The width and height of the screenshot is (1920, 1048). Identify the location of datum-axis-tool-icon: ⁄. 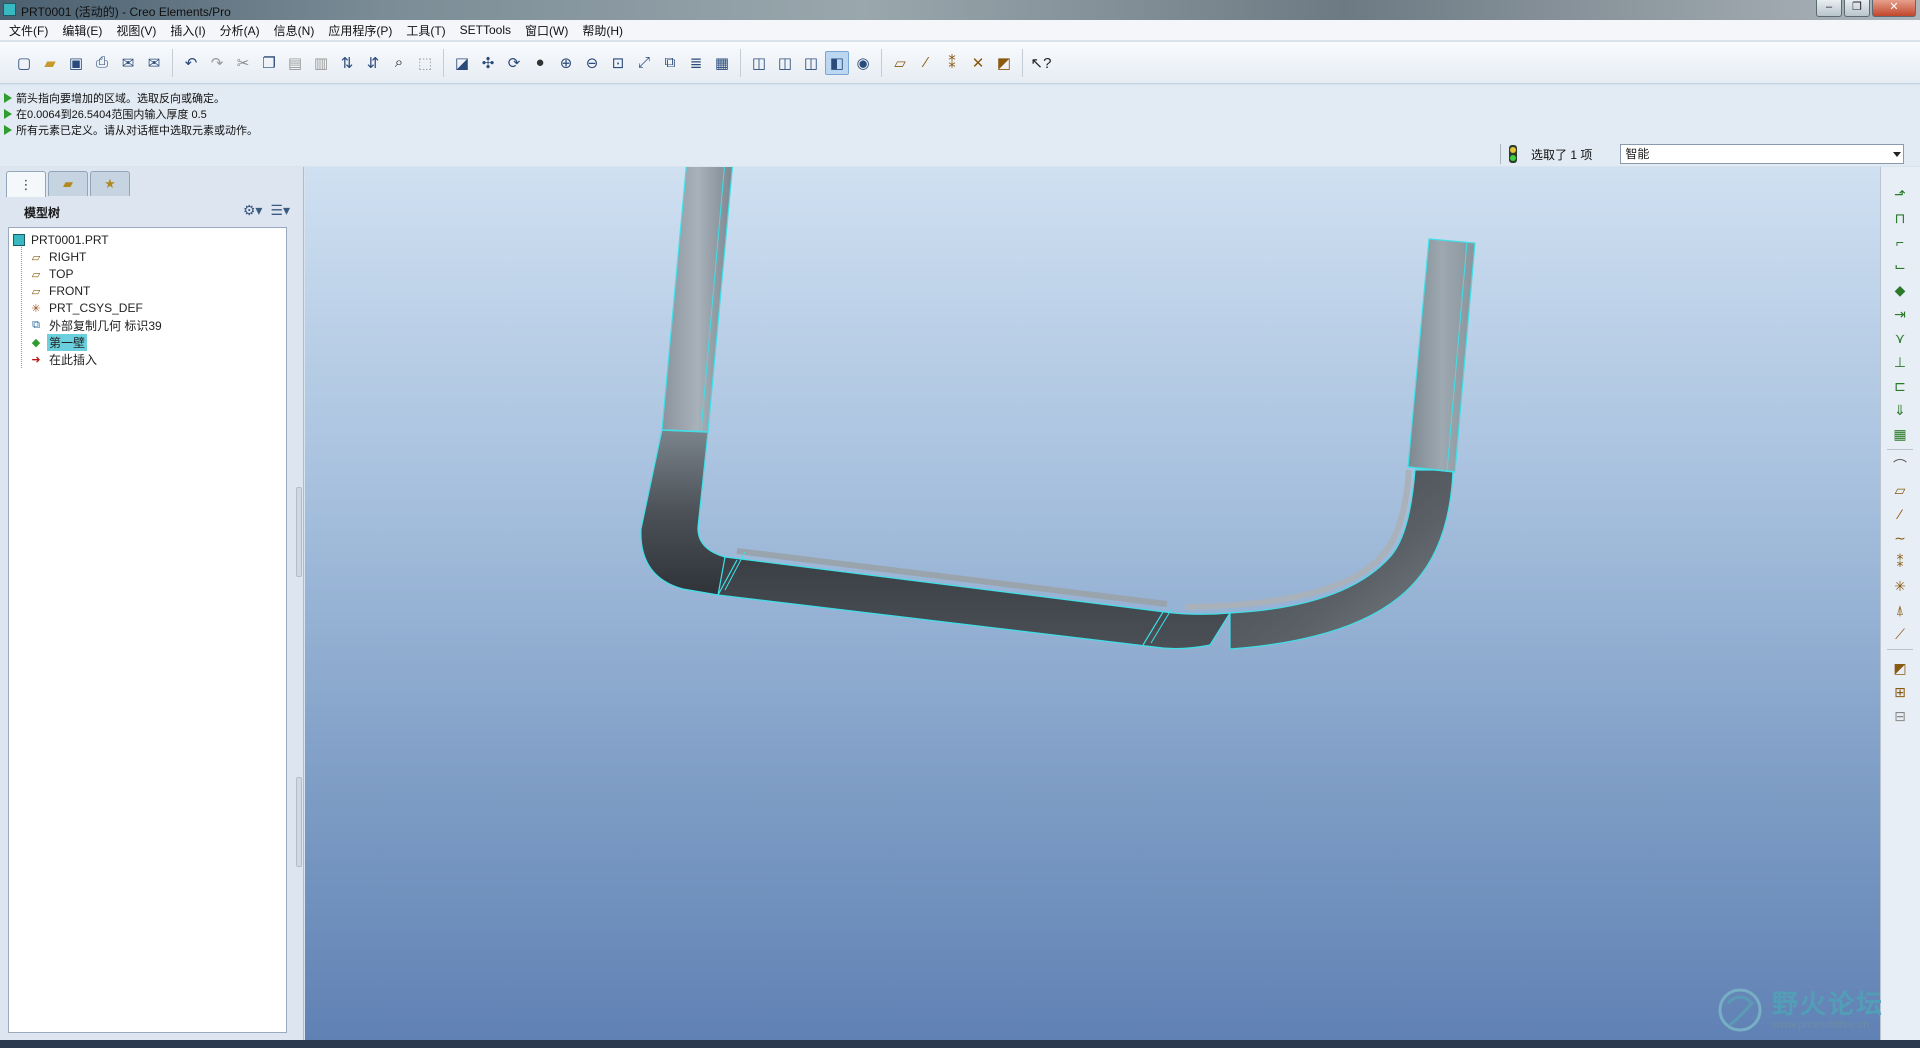
(1900, 514).